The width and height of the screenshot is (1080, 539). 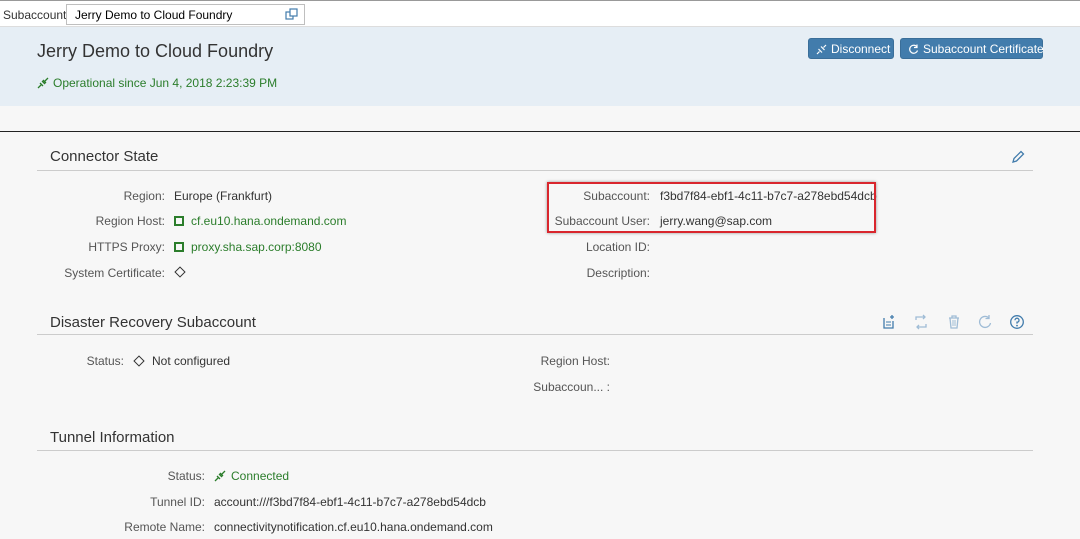 What do you see at coordinates (155, 51) in the screenshot?
I see `page-title: Jerry Demo to Cloud Foundry` at bounding box center [155, 51].